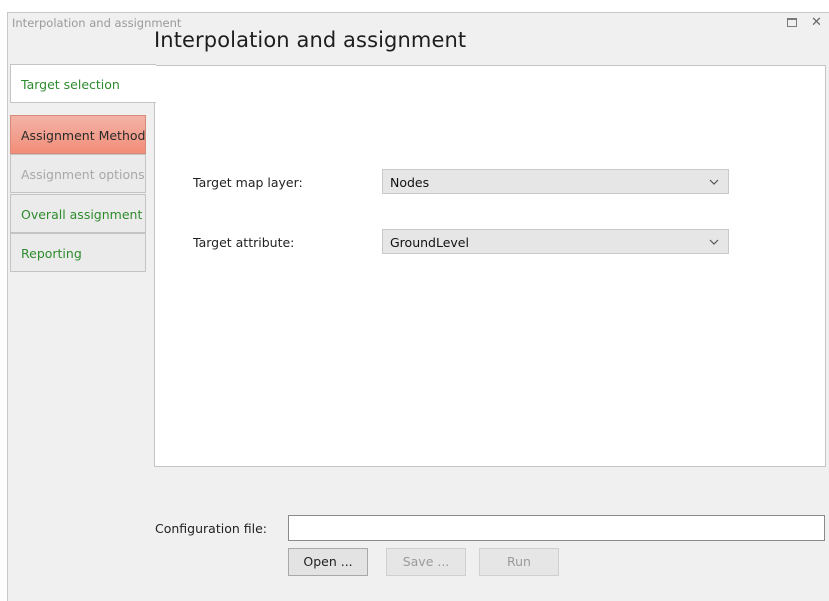 The width and height of the screenshot is (829, 601). What do you see at coordinates (78, 173) in the screenshot?
I see `tab-assignment-options: Assignment options` at bounding box center [78, 173].